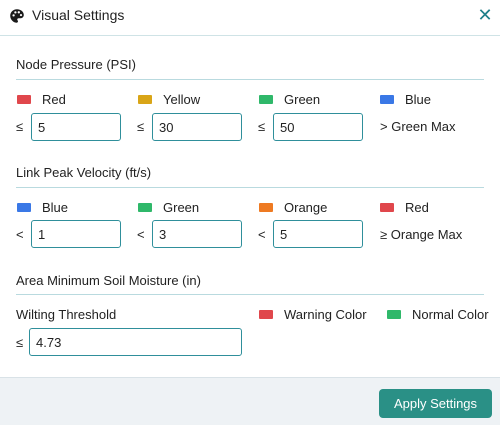 This screenshot has width=500, height=425. What do you see at coordinates (76, 234) in the screenshot?
I see `link-blue-max-input` at bounding box center [76, 234].